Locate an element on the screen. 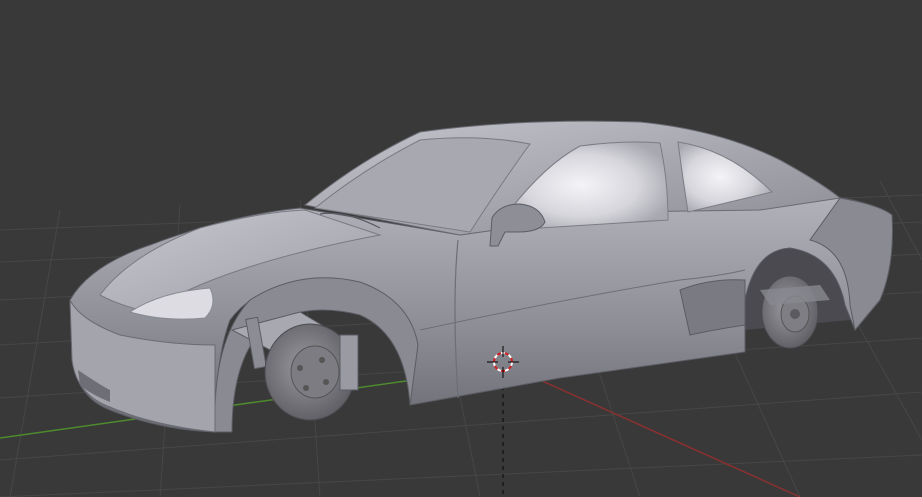 This screenshot has width=922, height=497. front-wheel is located at coordinates (294, 366).